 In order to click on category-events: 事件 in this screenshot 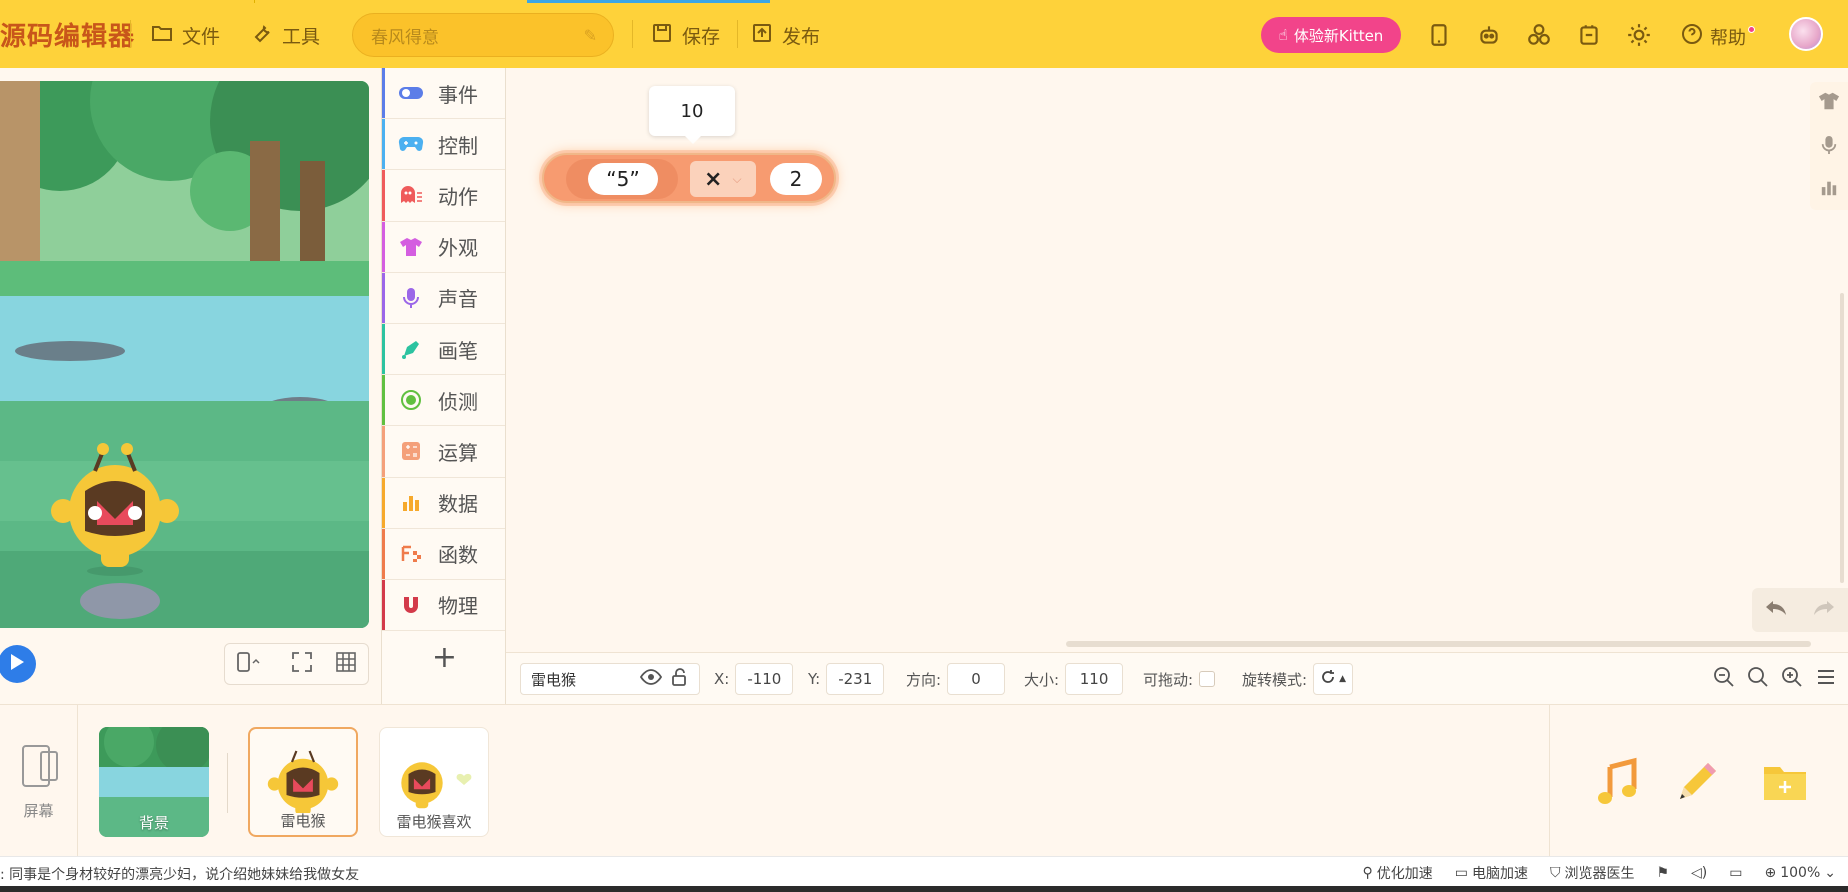, I will do `click(443, 94)`.